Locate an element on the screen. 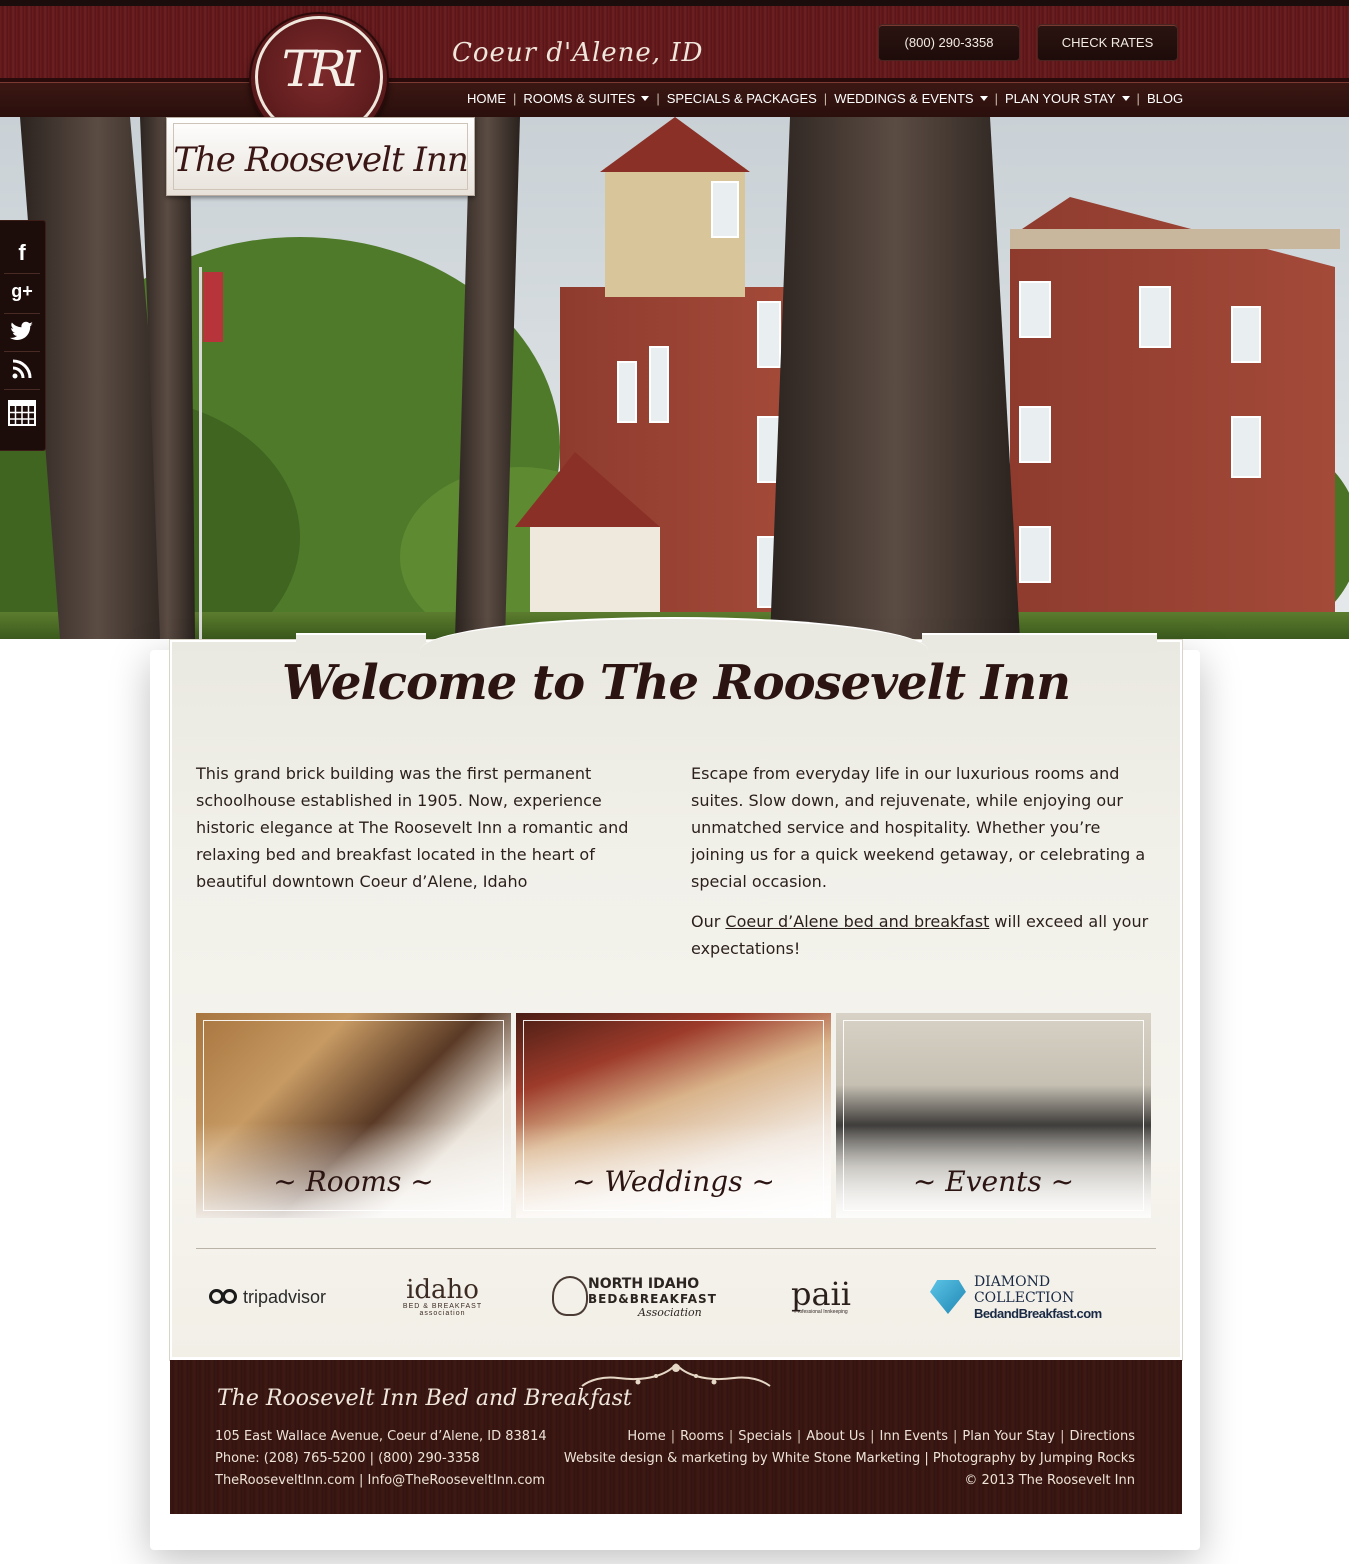 The image size is (1349, 1564). social-divider is located at coordinates (22, 389).